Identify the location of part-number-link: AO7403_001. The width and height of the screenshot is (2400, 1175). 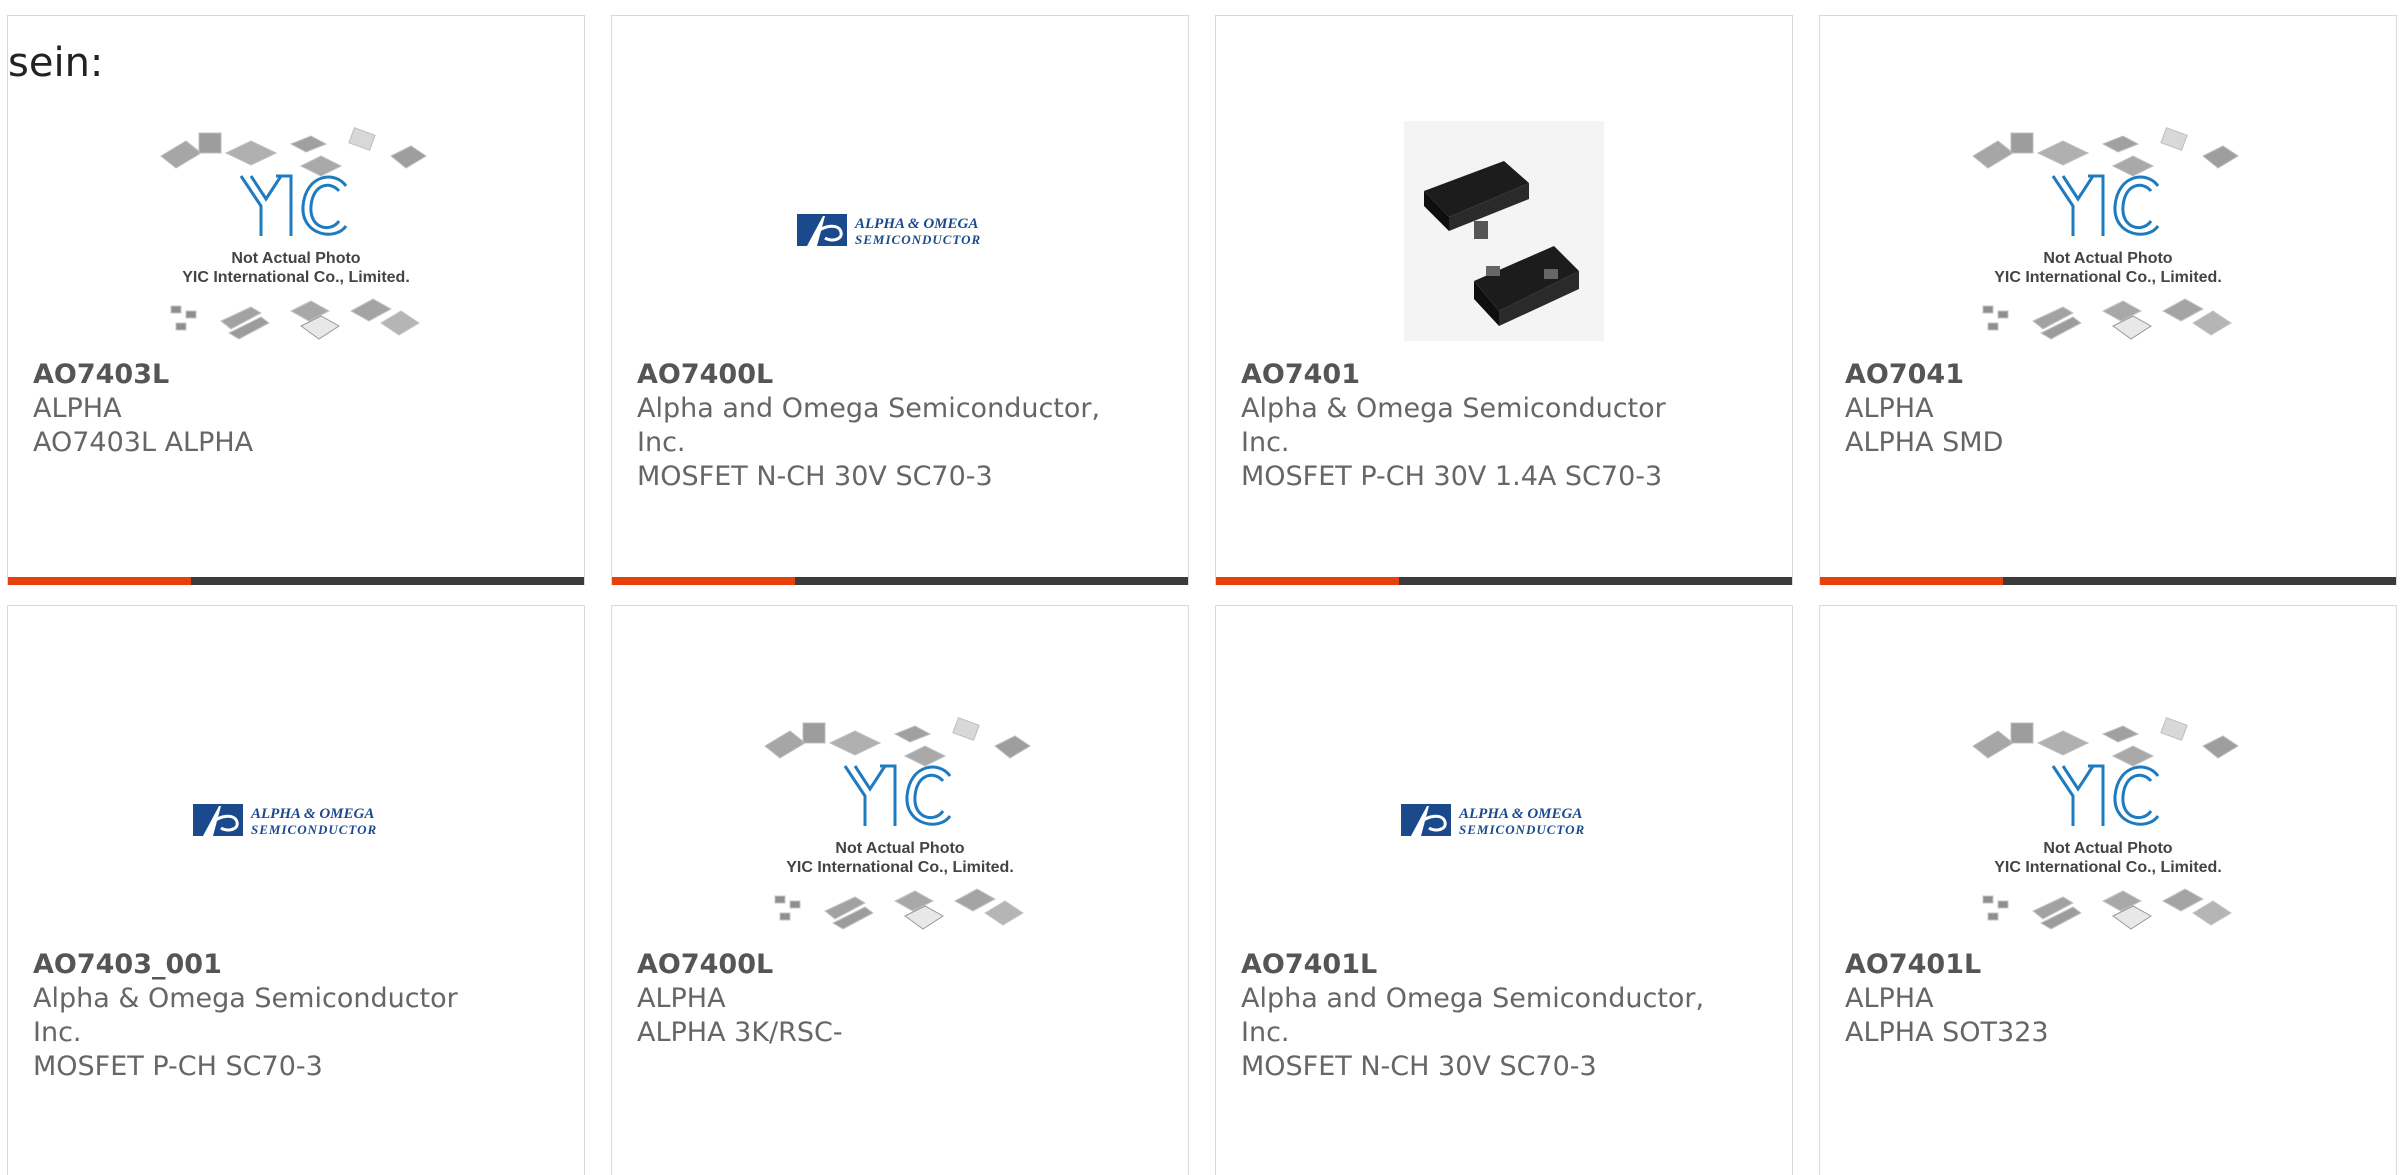
(245, 965).